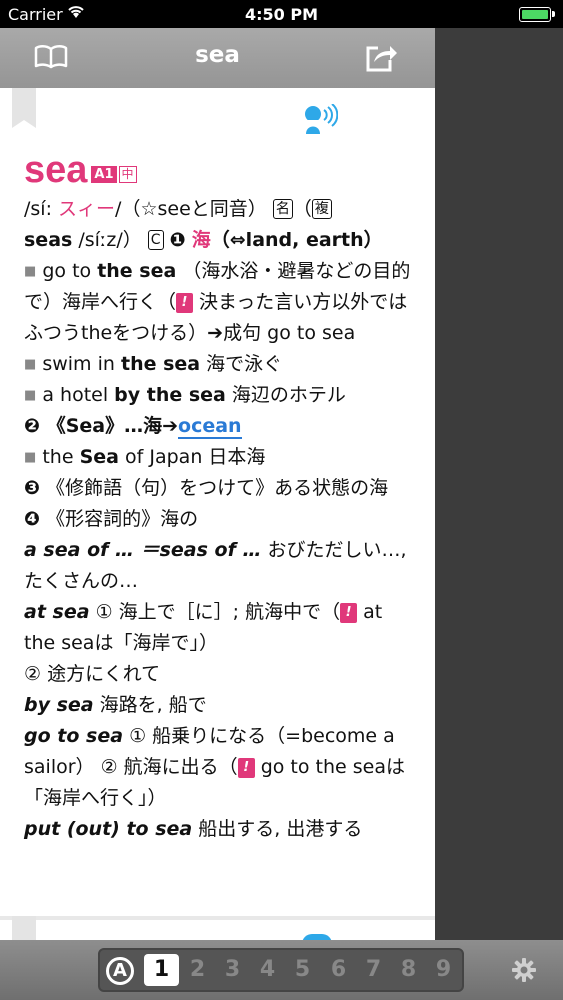 This screenshot has width=563, height=1000. I want to click on headword-line: sea A1 中, so click(220, 173).